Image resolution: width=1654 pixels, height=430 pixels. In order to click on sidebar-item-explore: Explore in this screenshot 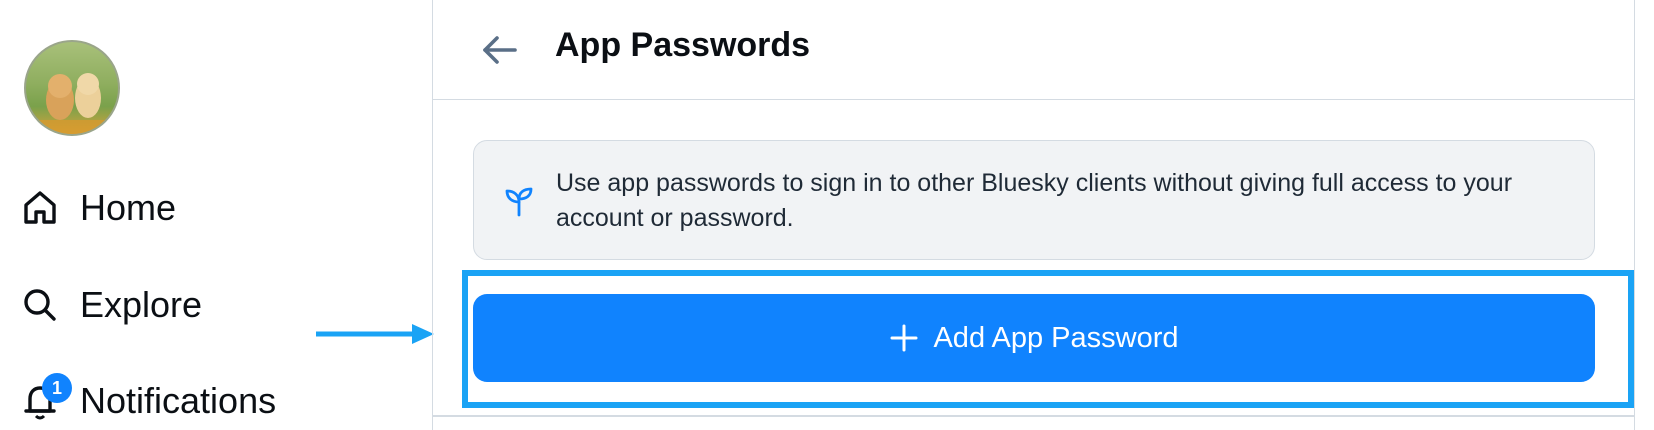, I will do `click(110, 305)`.